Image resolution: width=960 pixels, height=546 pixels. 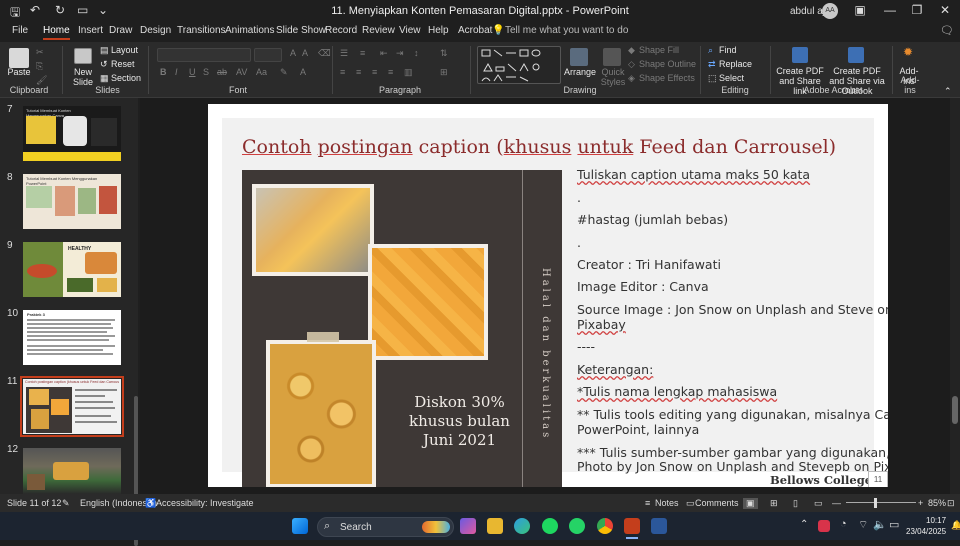 What do you see at coordinates (342, 72) in the screenshot?
I see `align-left-icon: ≡` at bounding box center [342, 72].